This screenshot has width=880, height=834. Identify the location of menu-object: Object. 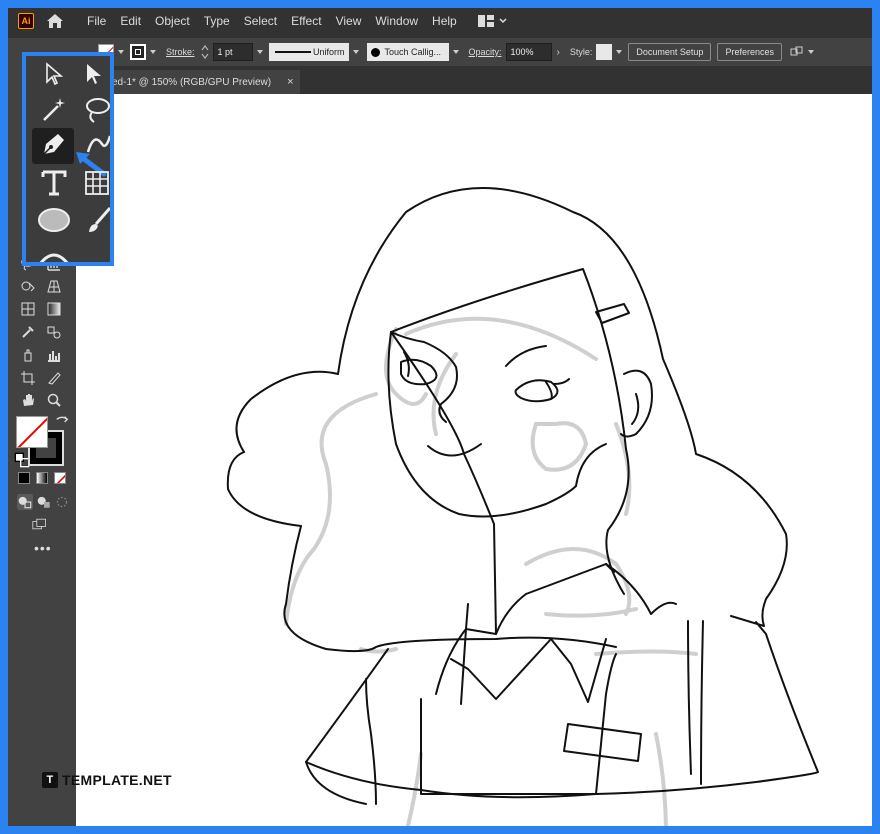
(172, 21).